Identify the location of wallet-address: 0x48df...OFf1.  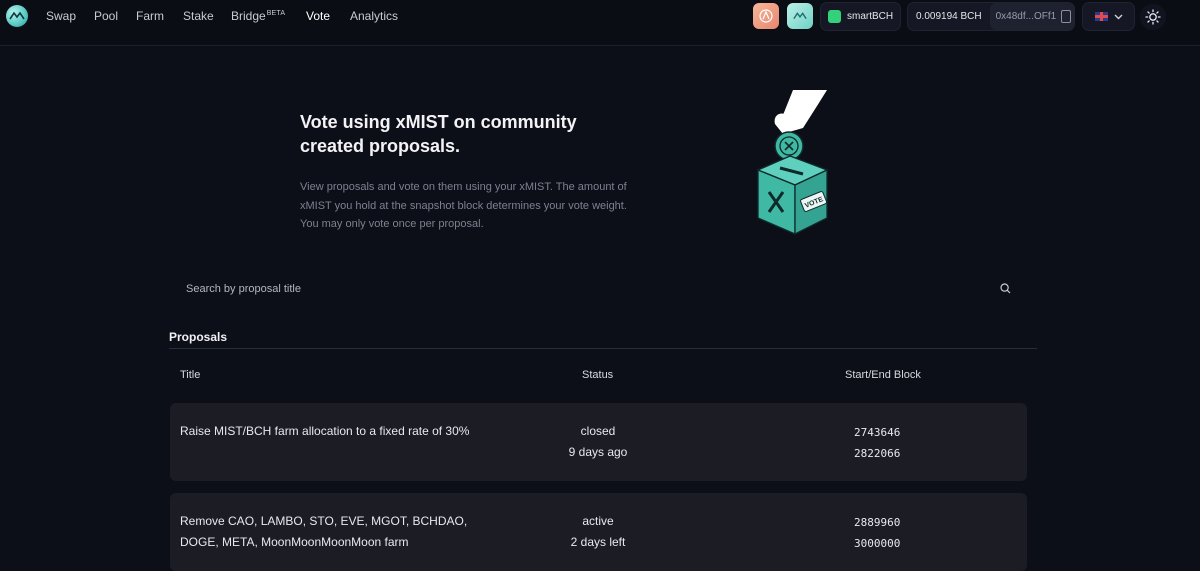
(1026, 16).